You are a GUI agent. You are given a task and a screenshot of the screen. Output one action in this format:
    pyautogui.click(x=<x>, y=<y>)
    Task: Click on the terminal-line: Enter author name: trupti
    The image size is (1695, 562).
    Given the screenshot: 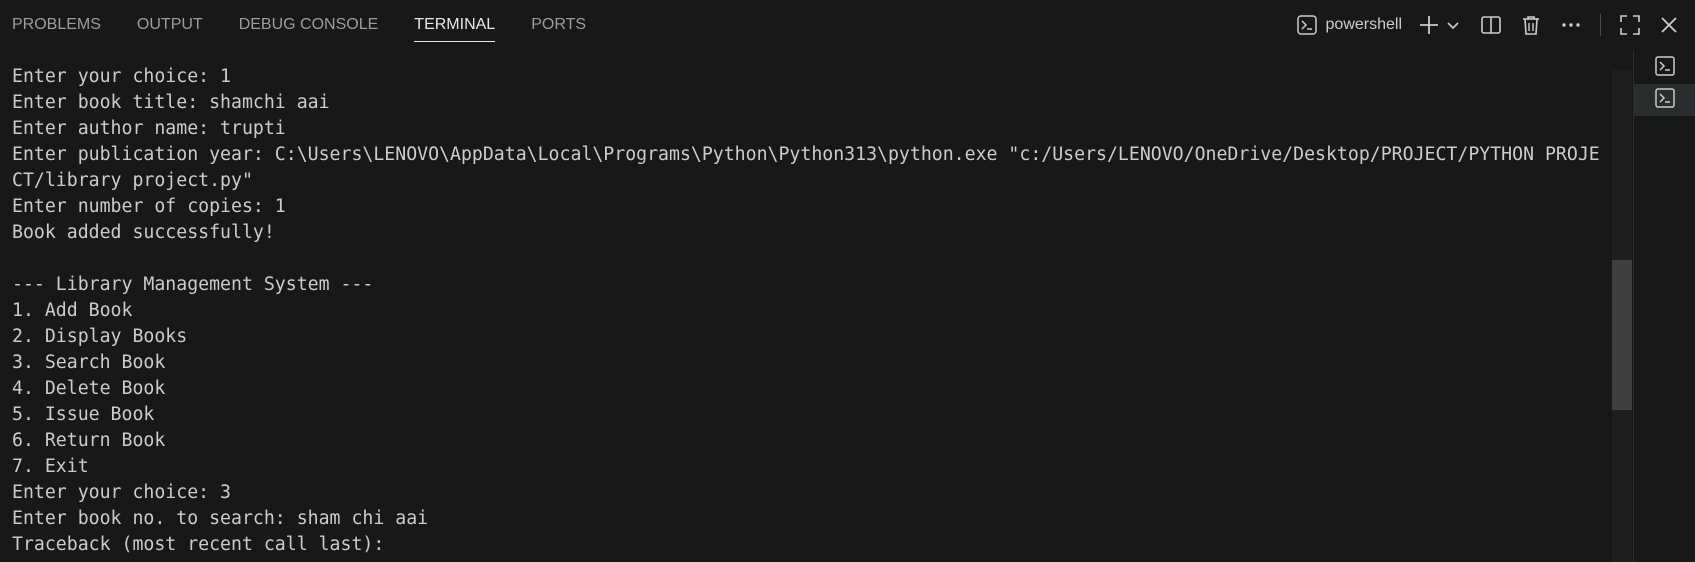 What is the action you would take?
    pyautogui.click(x=149, y=128)
    